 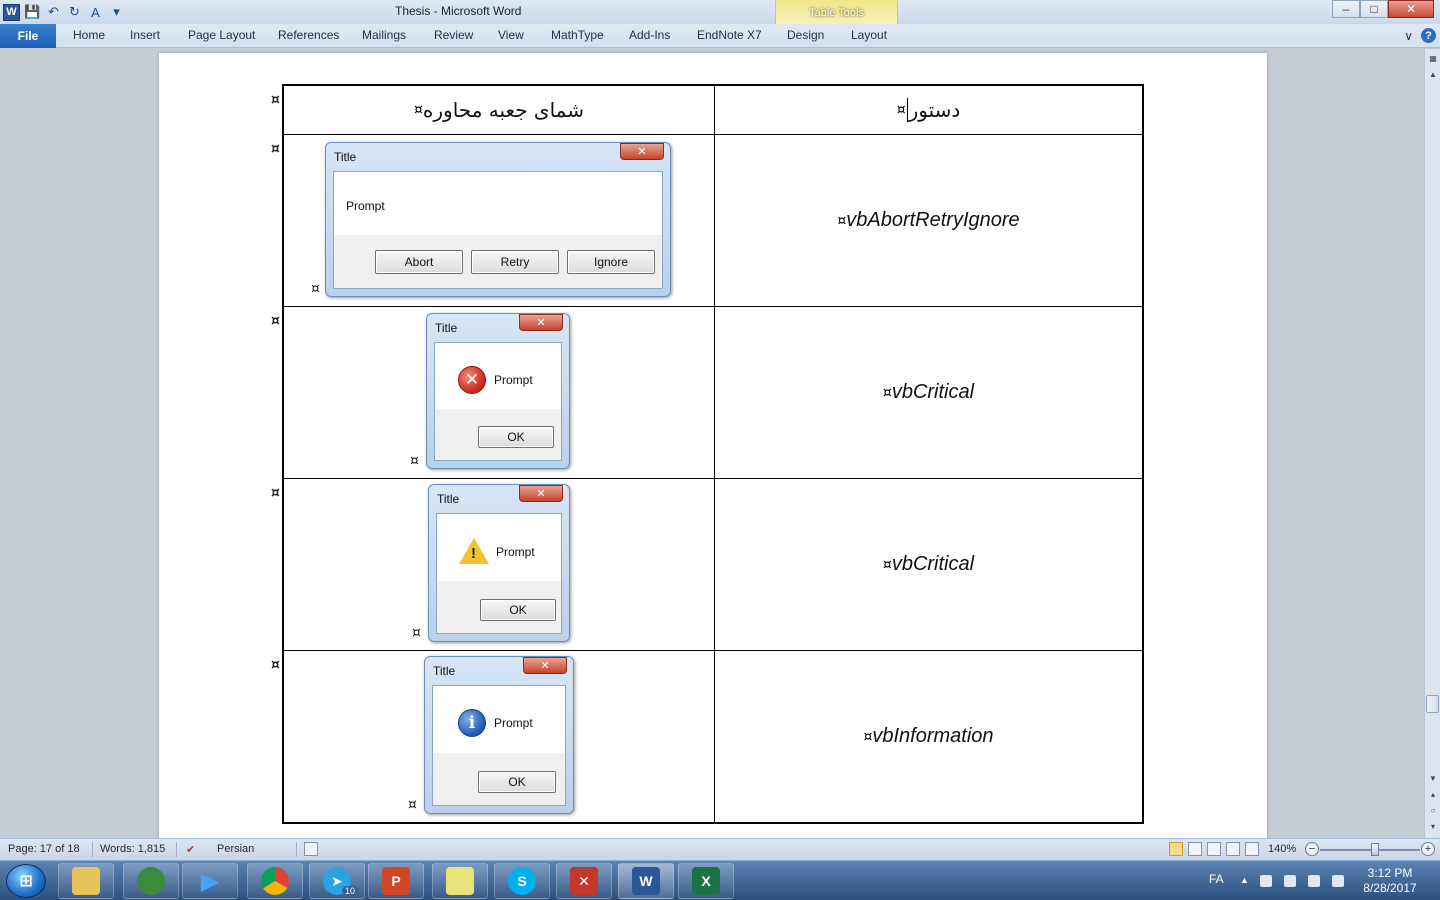 I want to click on word-app: W, so click(x=646, y=881).